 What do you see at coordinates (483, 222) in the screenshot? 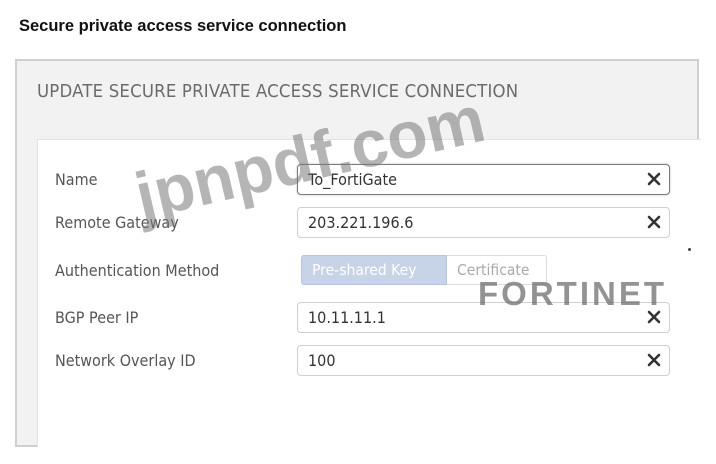
I see `remote-gateway-field: 203.221.196.6` at bounding box center [483, 222].